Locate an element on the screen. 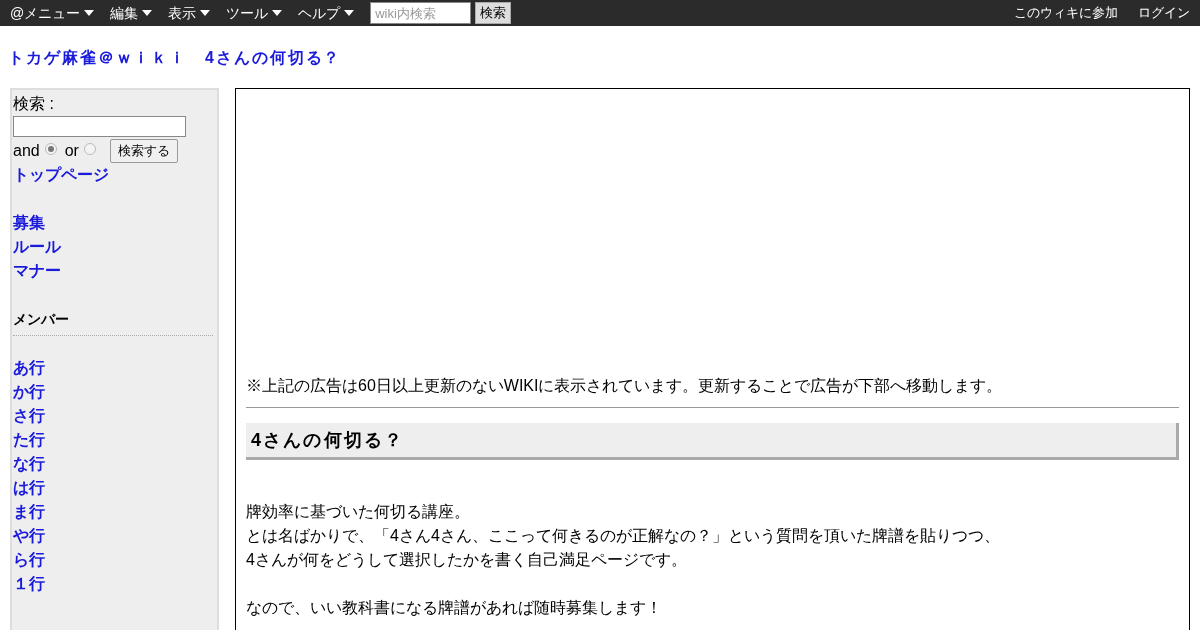 Image resolution: width=1200 pixels, height=630 pixels. nav-link: は行 is located at coordinates (114, 488).